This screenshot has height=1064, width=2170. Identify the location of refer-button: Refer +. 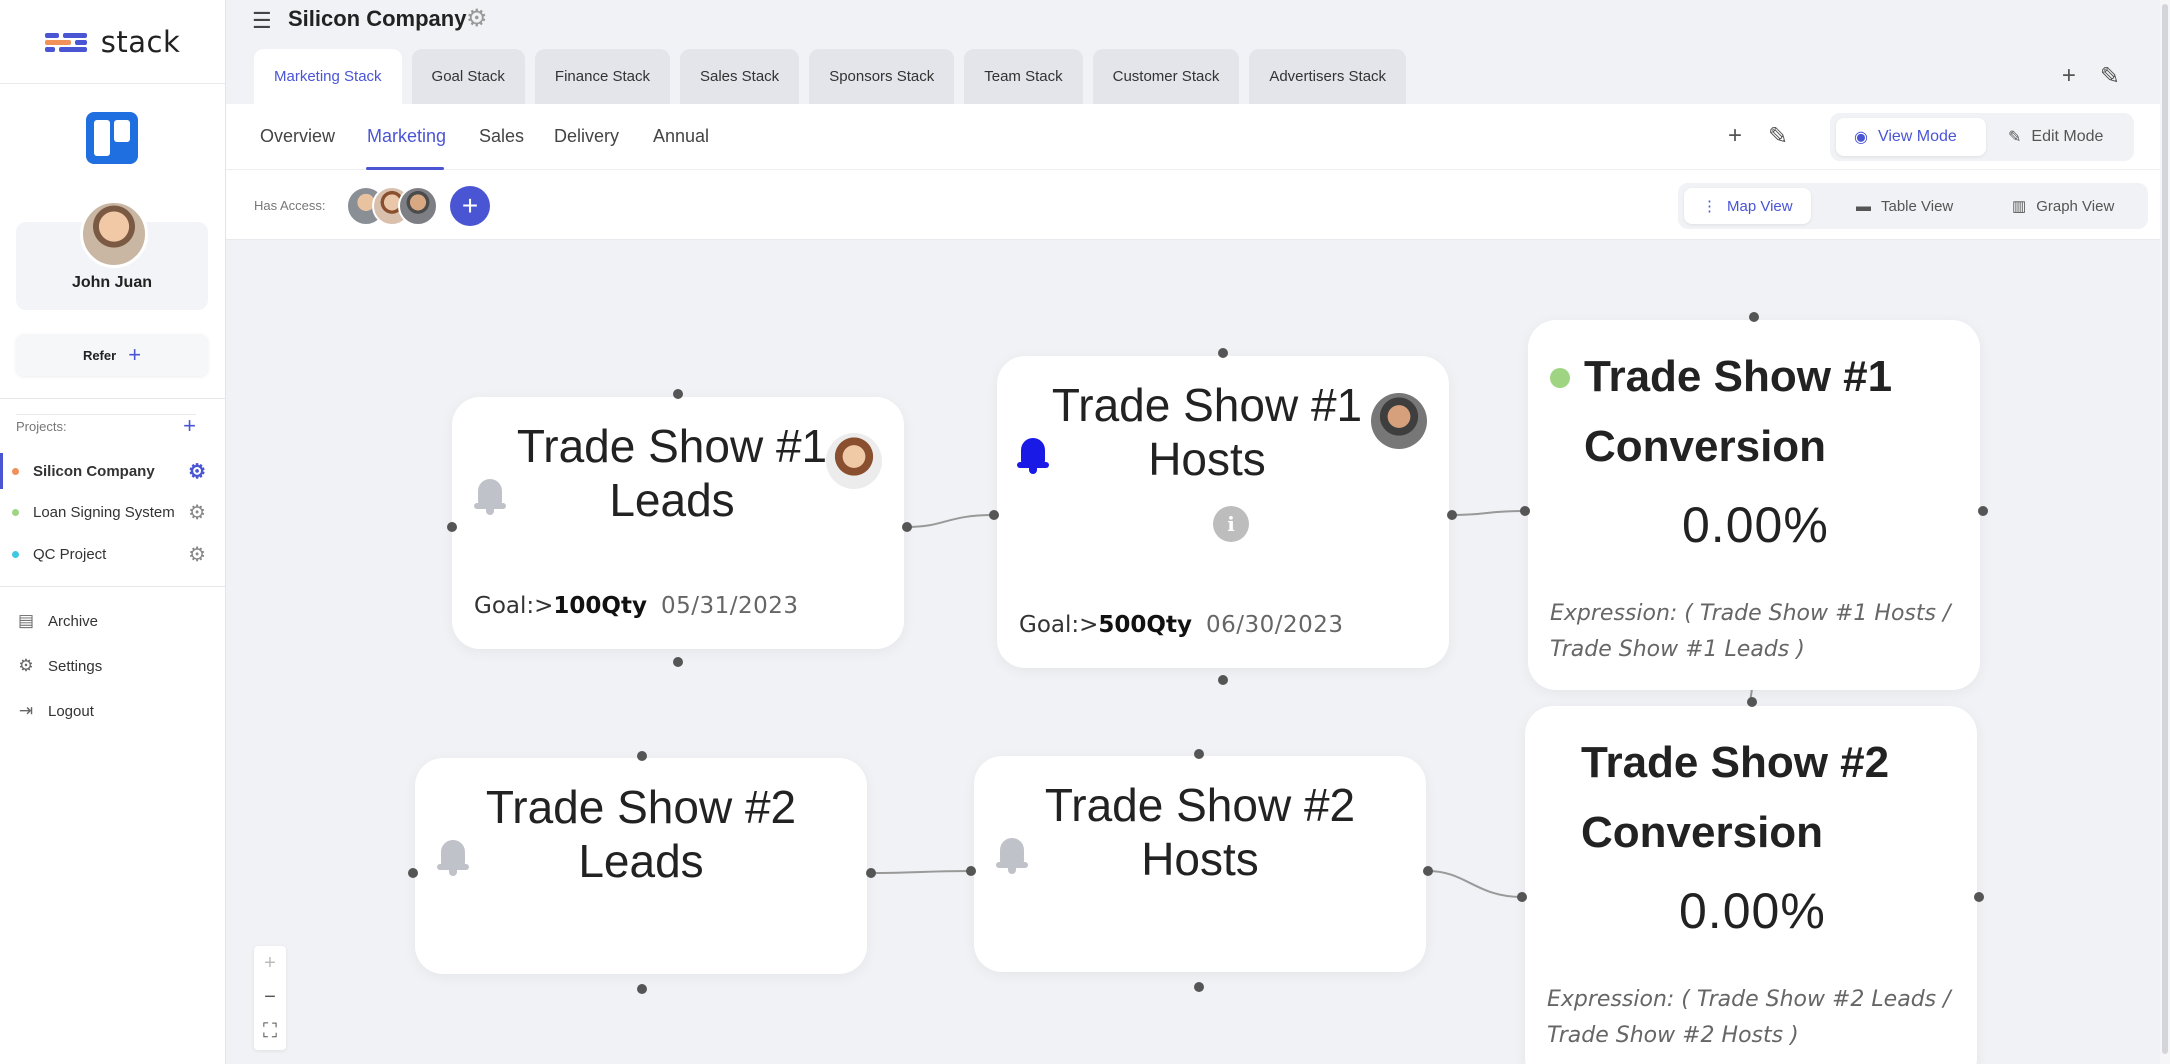
(112, 355).